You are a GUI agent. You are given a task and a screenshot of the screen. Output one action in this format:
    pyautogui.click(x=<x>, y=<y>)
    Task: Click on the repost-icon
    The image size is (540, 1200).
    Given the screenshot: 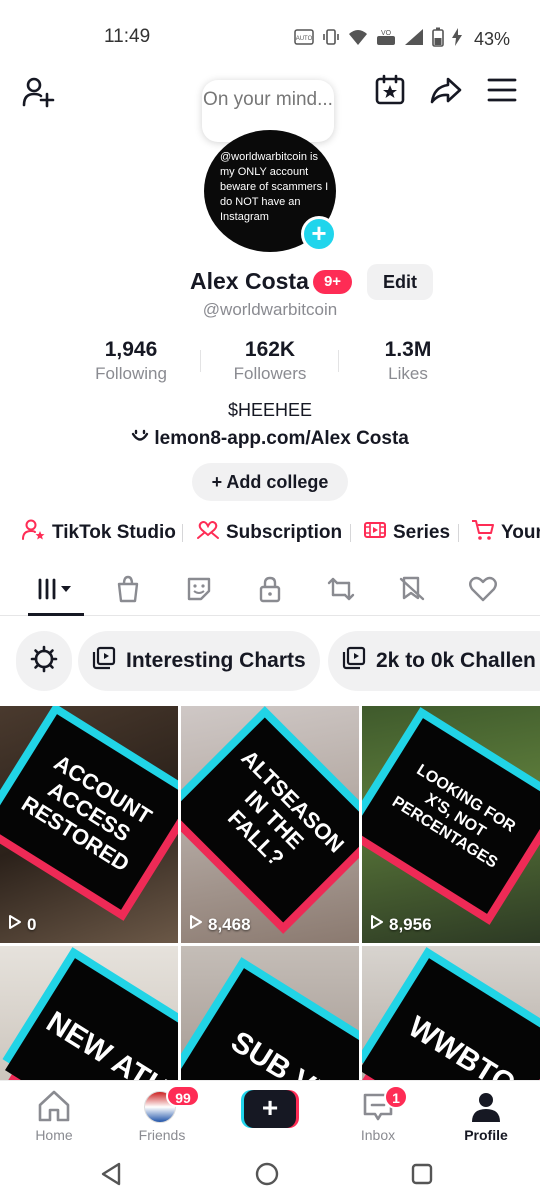 What is the action you would take?
    pyautogui.click(x=341, y=591)
    